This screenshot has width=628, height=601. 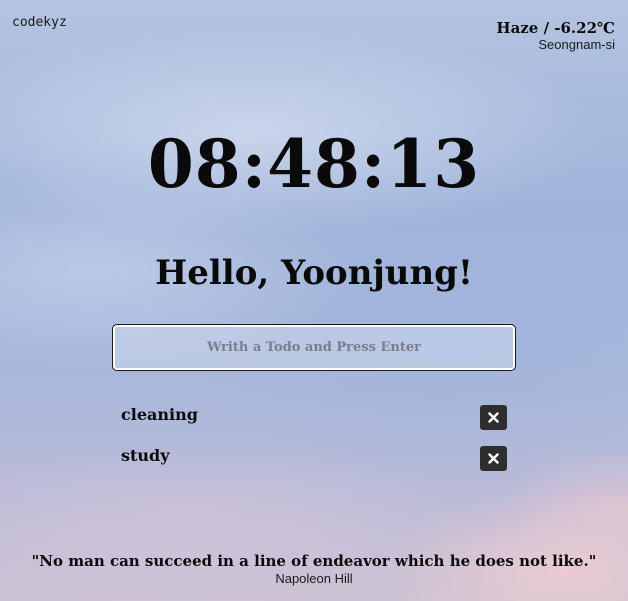 What do you see at coordinates (555, 28) in the screenshot?
I see `weather-summary: Haze / -6.22℃` at bounding box center [555, 28].